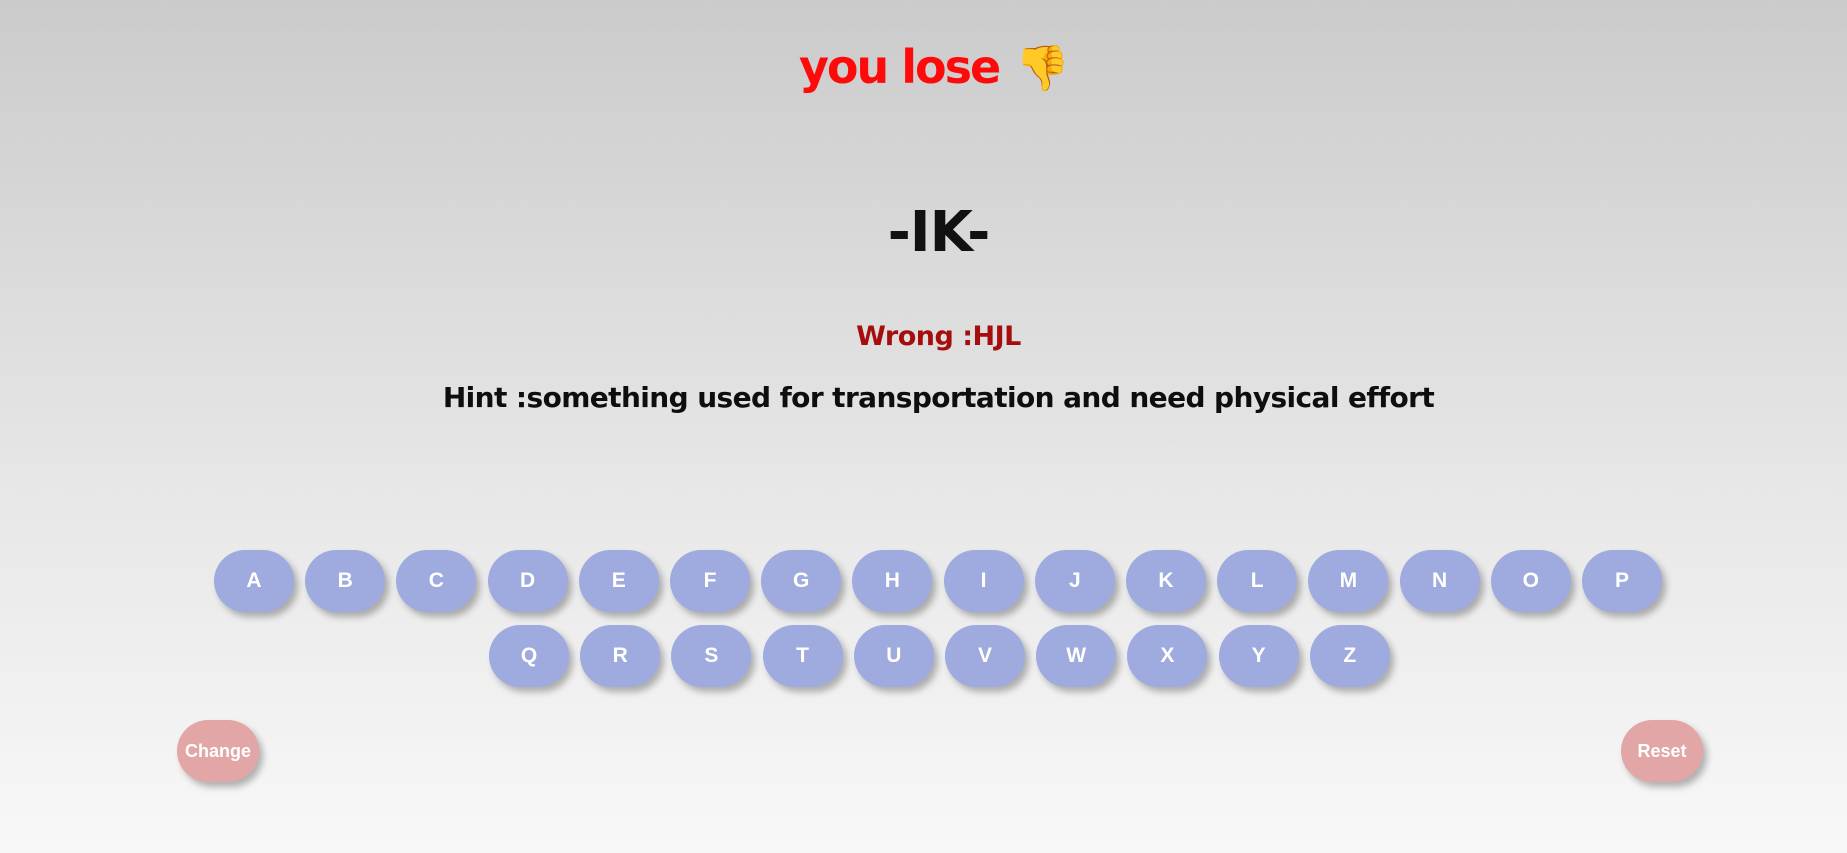 Image resolution: width=1847 pixels, height=853 pixels. Describe the element at coordinates (1348, 581) in the screenshot. I see `key-m: M` at that location.